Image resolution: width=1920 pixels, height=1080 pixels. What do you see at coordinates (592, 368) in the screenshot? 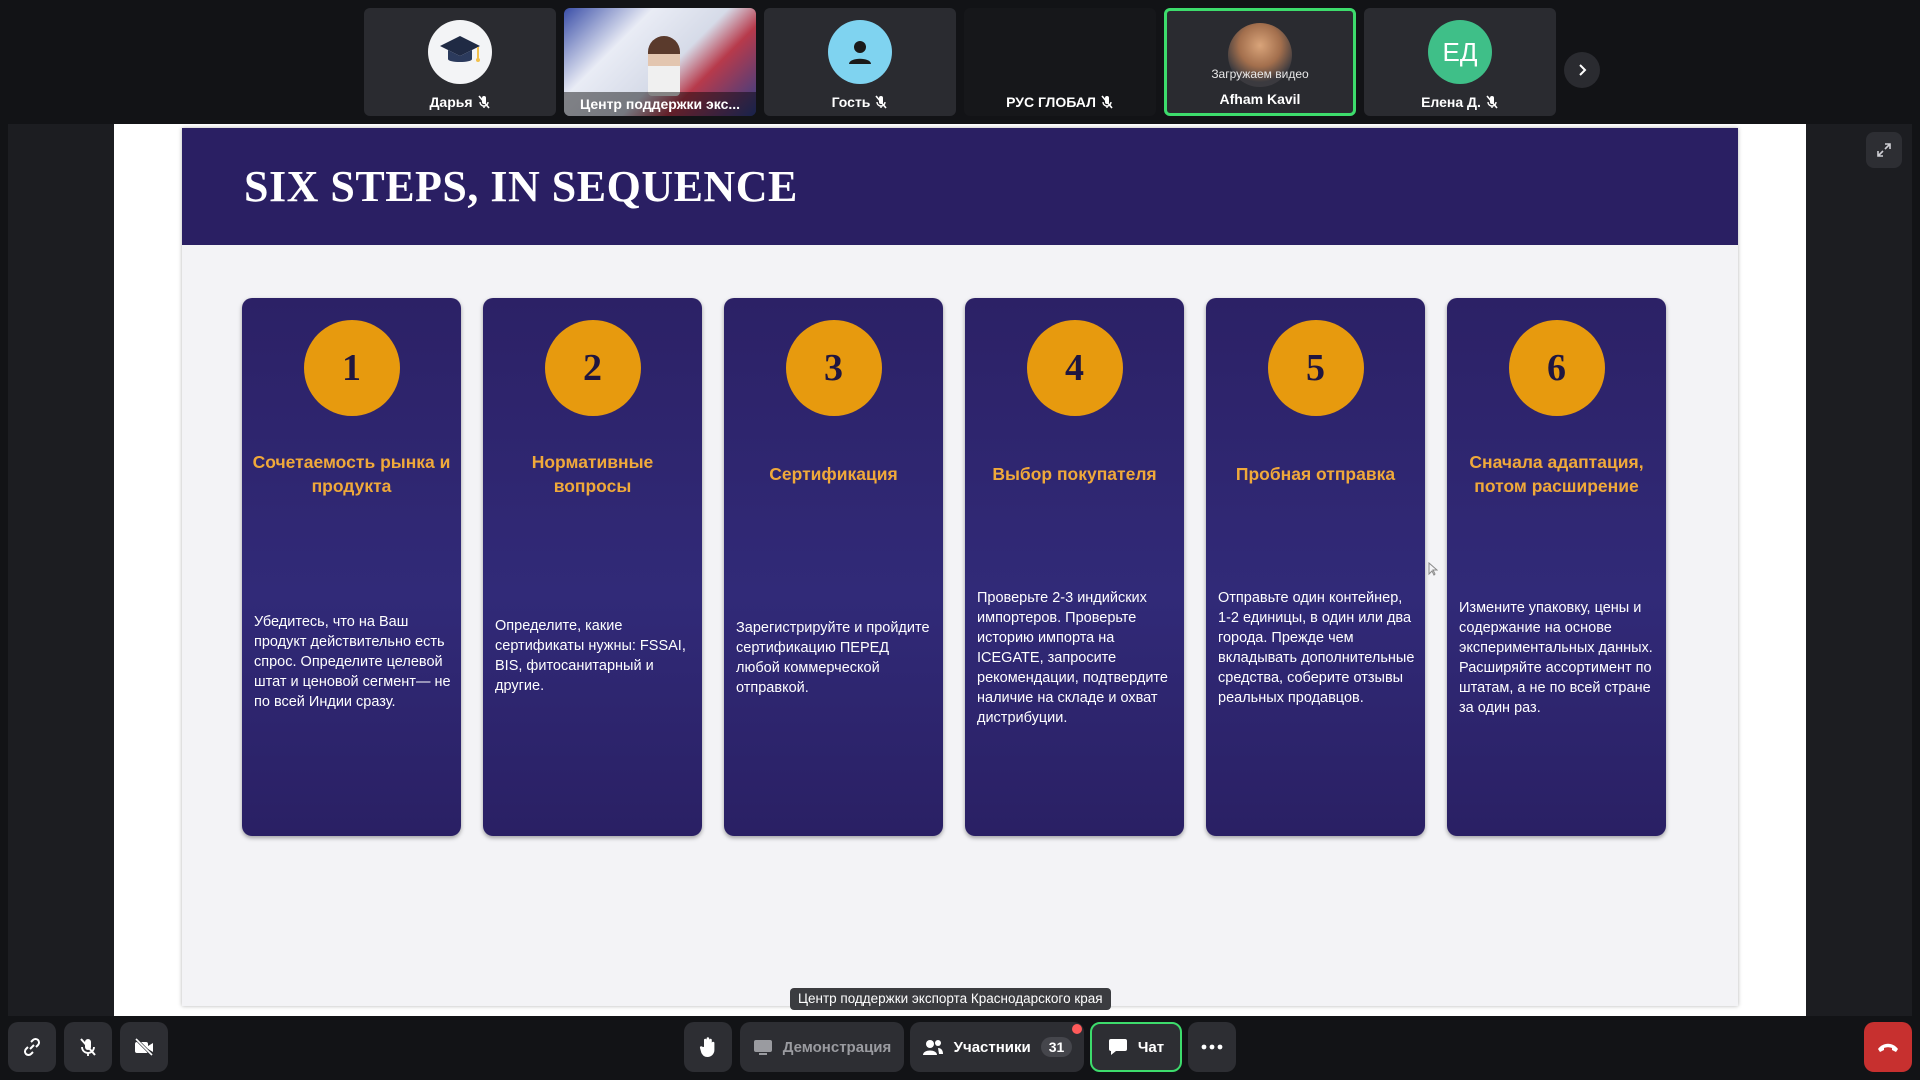
I see `step-number: 2` at bounding box center [592, 368].